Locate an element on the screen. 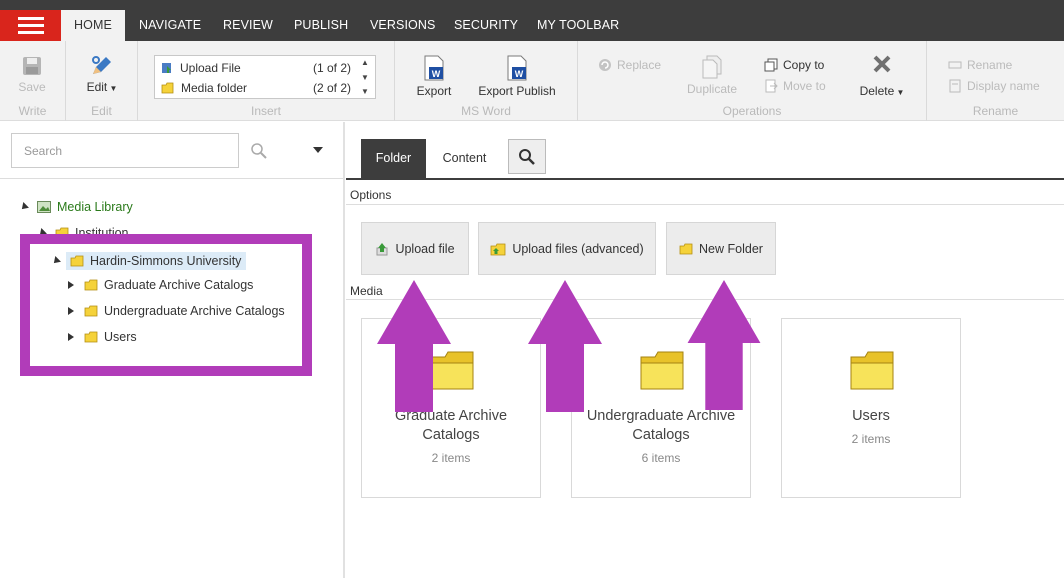 The image size is (1064, 578). tab-navigate: NAVIGATE is located at coordinates (170, 25).